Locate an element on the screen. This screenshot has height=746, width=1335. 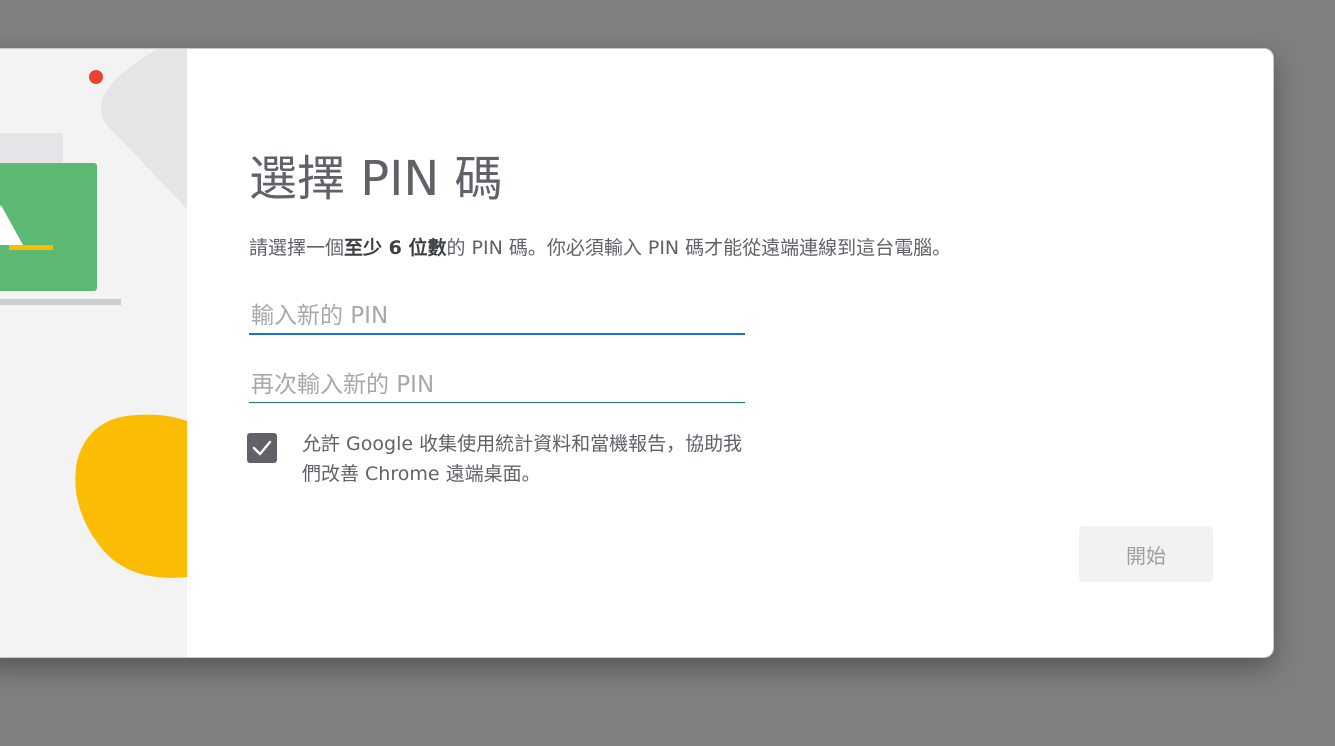
description-text-end: 的 PIN 碼。你必須輸入 PIN 碼才能從遠端連線到這台電腦。 is located at coordinates (699, 248).